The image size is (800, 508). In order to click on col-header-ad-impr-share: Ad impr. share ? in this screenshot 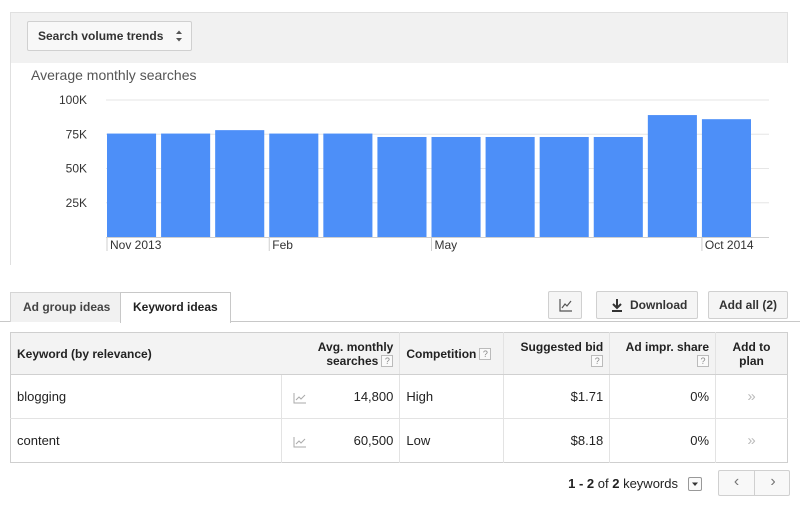, I will do `click(662, 353)`.